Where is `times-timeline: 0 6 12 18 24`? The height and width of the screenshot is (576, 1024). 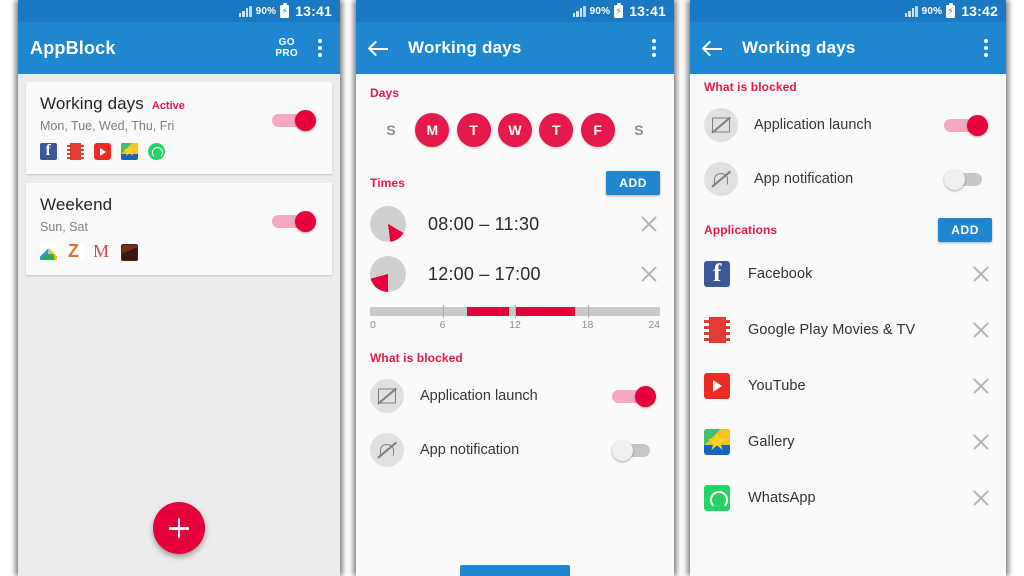 times-timeline: 0 6 12 18 24 is located at coordinates (515, 319).